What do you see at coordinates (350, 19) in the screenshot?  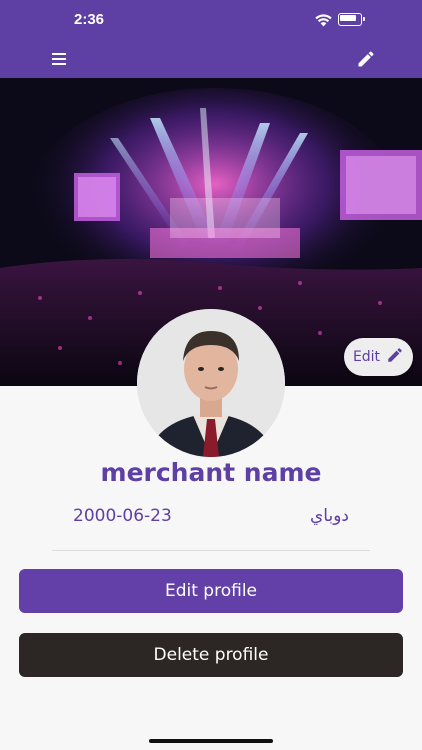 I see `battery-icon` at bounding box center [350, 19].